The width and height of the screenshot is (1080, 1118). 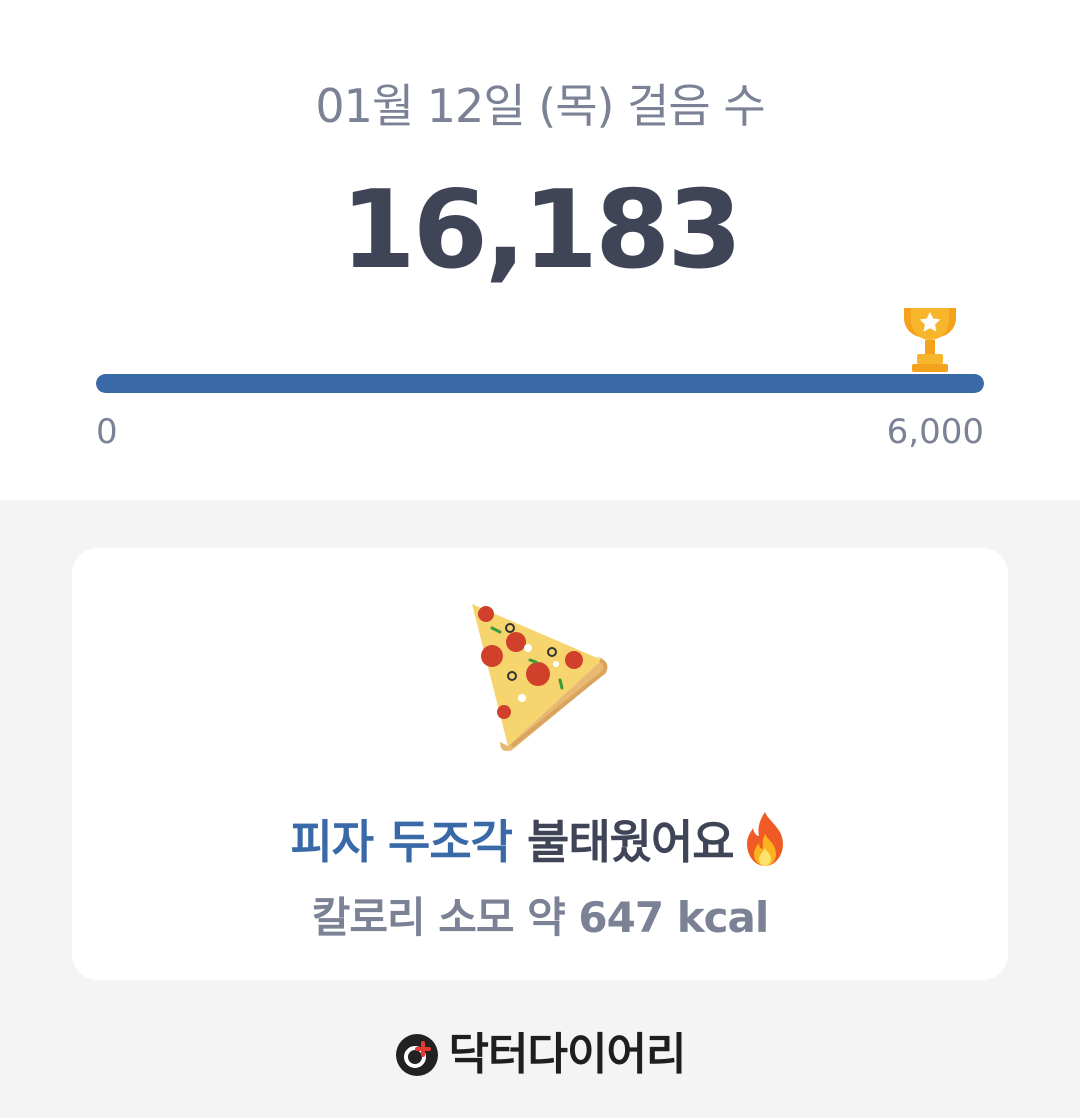 I want to click on calorie-text: 칼로리 소모 약 647 kcal, so click(x=540, y=917).